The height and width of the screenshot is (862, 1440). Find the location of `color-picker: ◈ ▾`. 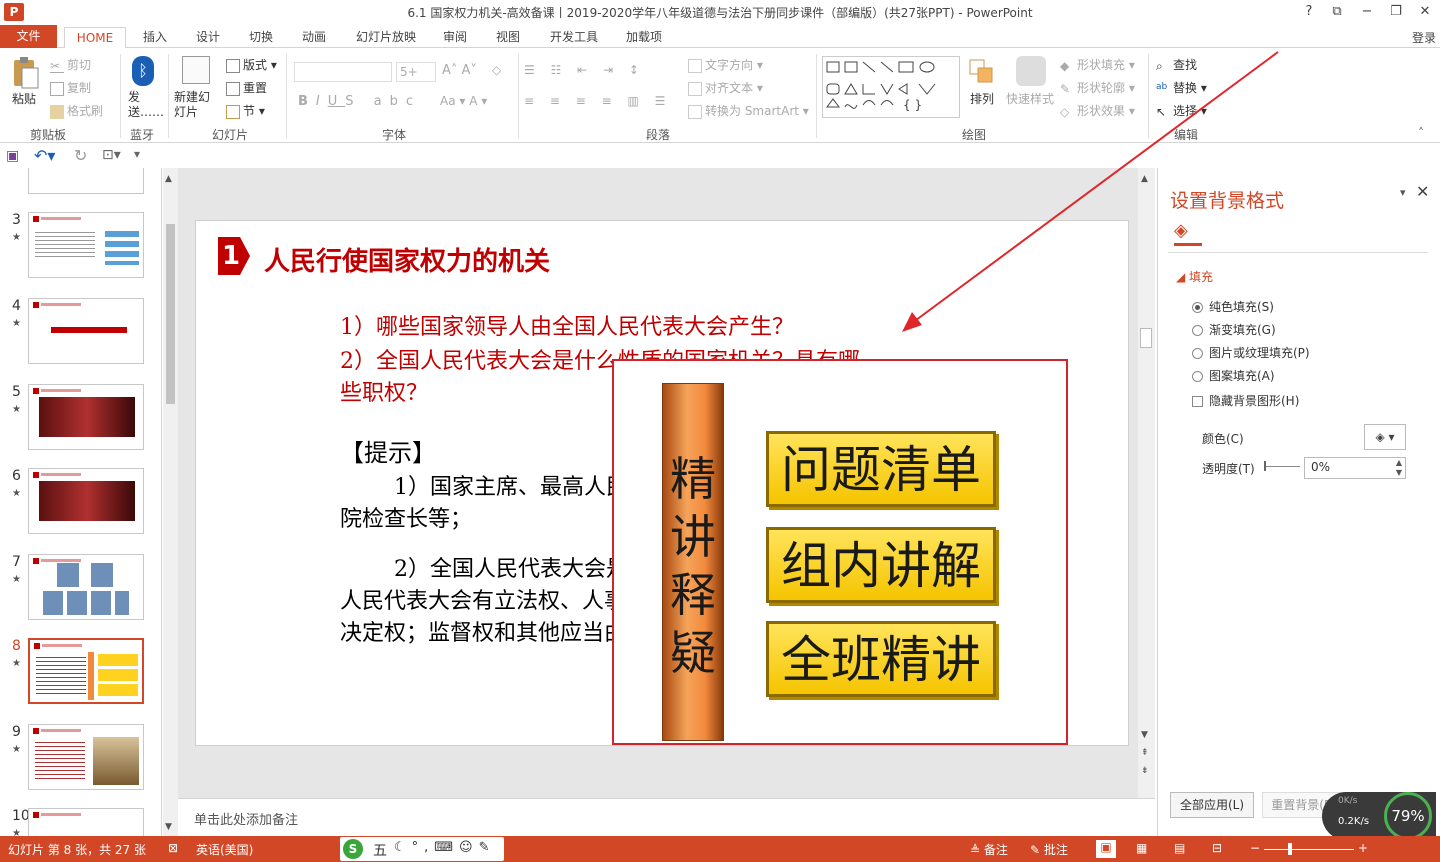

color-picker: ◈ ▾ is located at coordinates (1385, 437).